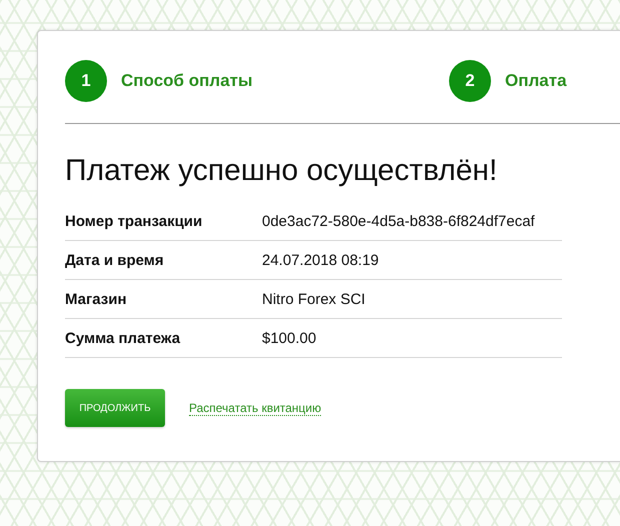 This screenshot has height=526, width=620. What do you see at coordinates (134, 221) in the screenshot?
I see `detail-label: Номер транзакции` at bounding box center [134, 221].